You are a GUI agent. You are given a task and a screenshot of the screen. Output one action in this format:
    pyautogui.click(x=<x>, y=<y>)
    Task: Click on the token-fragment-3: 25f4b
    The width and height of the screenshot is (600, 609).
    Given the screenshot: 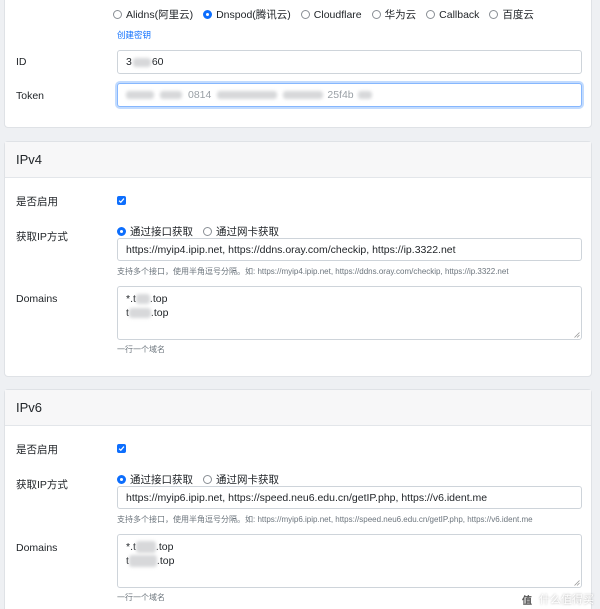 What is the action you would take?
    pyautogui.click(x=340, y=95)
    